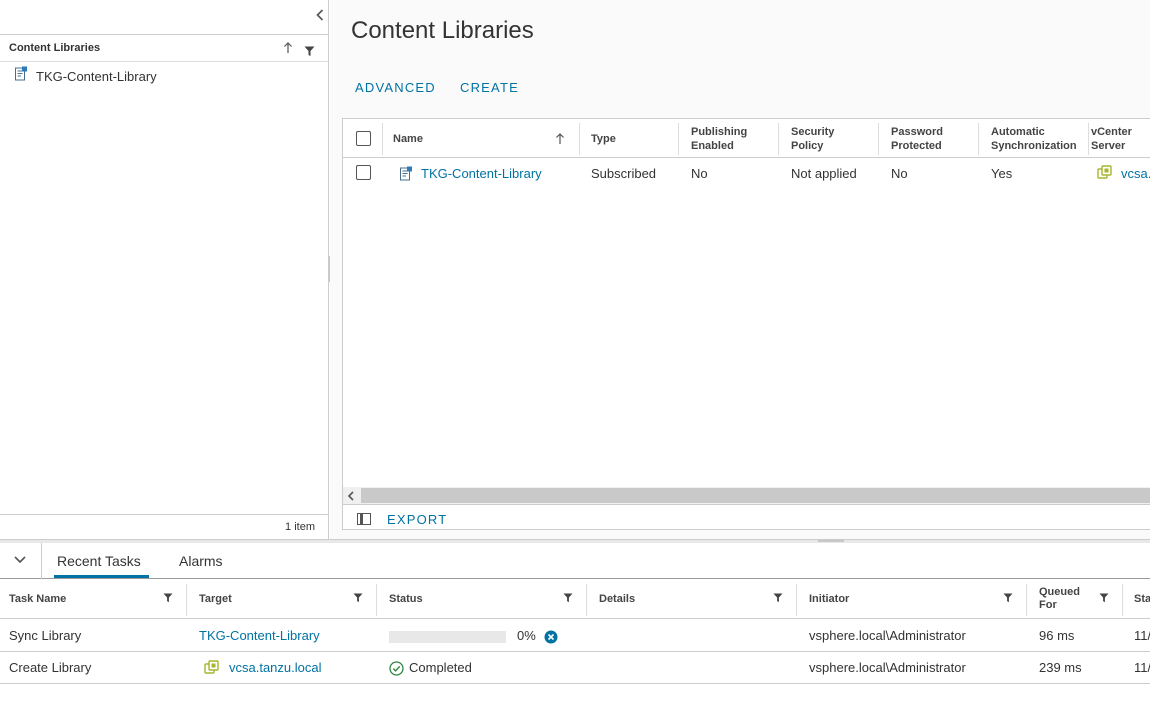 Image resolution: width=1150 pixels, height=704 pixels. I want to click on column-header-task-name: Task Name, so click(37, 599).